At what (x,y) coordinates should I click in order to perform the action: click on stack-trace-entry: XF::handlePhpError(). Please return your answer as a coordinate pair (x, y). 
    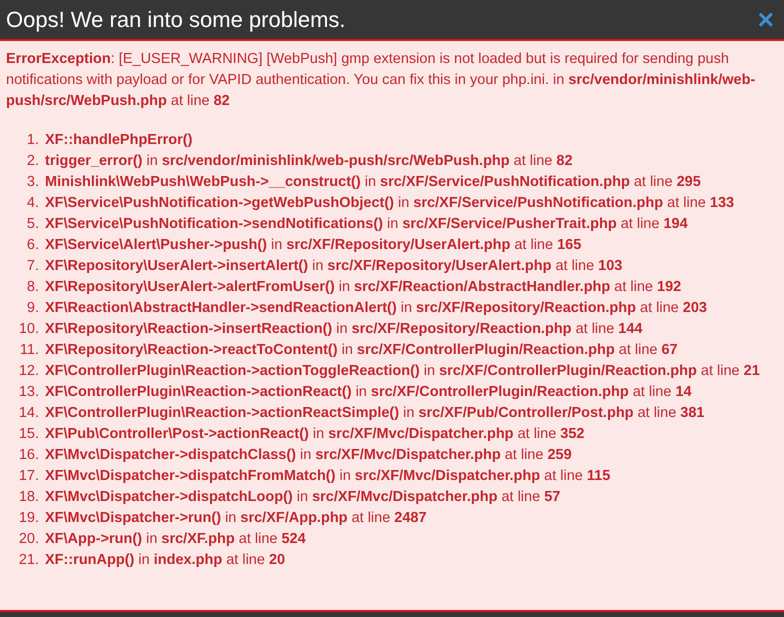
    Looking at the image, I should click on (119, 140).